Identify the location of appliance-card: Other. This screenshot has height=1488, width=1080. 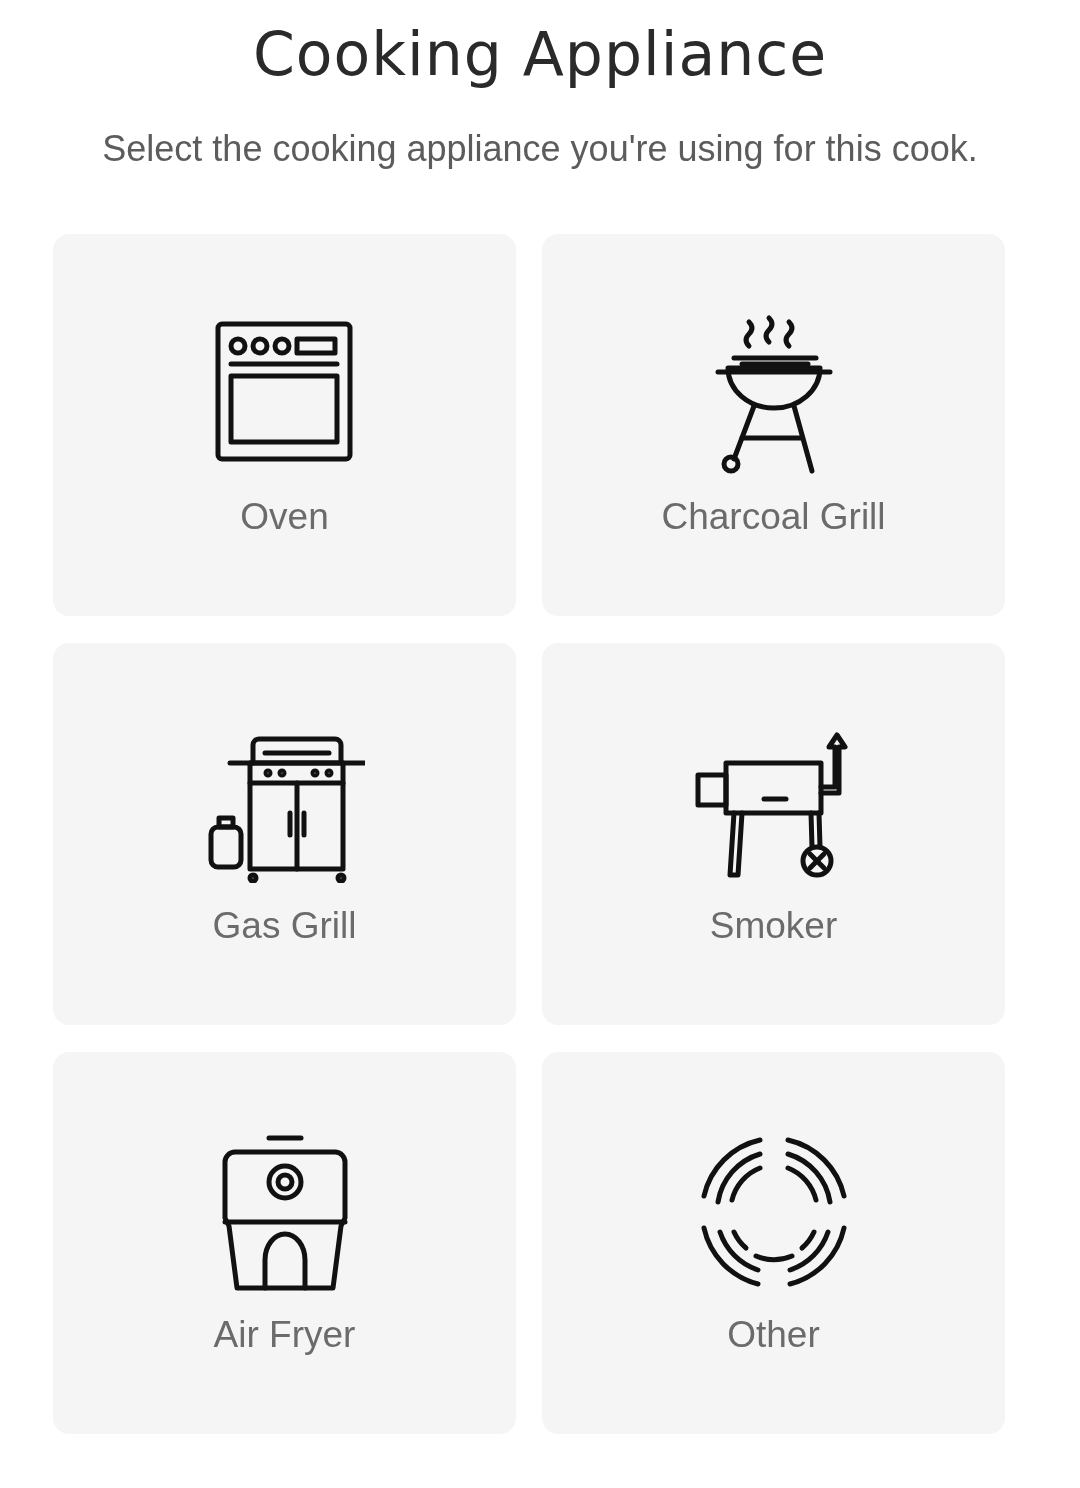
(773, 1243).